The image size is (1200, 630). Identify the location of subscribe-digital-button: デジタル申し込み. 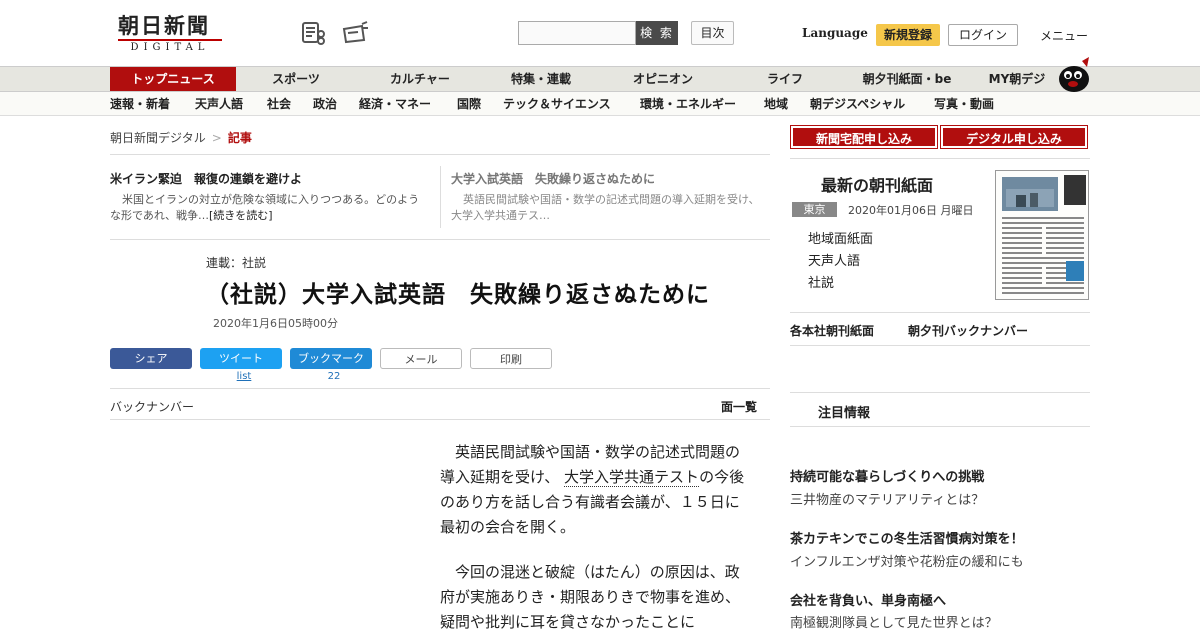
(1014, 137).